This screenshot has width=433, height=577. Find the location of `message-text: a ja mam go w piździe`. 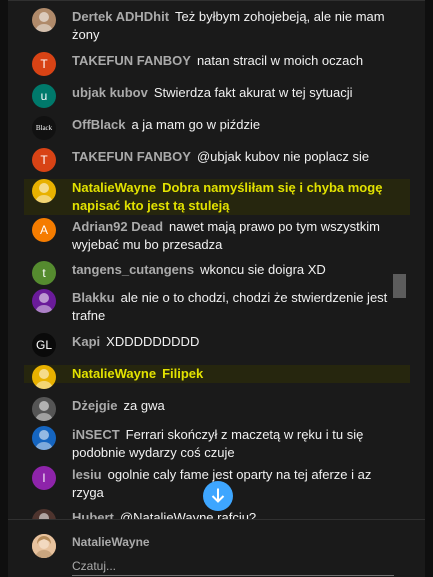

message-text: a ja mam go w piździe is located at coordinates (196, 124).